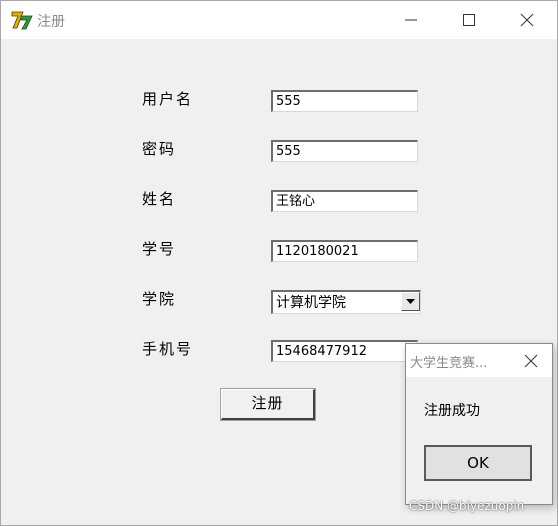  Describe the element at coordinates (344, 251) in the screenshot. I see `student-id-input: 1120180021` at that location.